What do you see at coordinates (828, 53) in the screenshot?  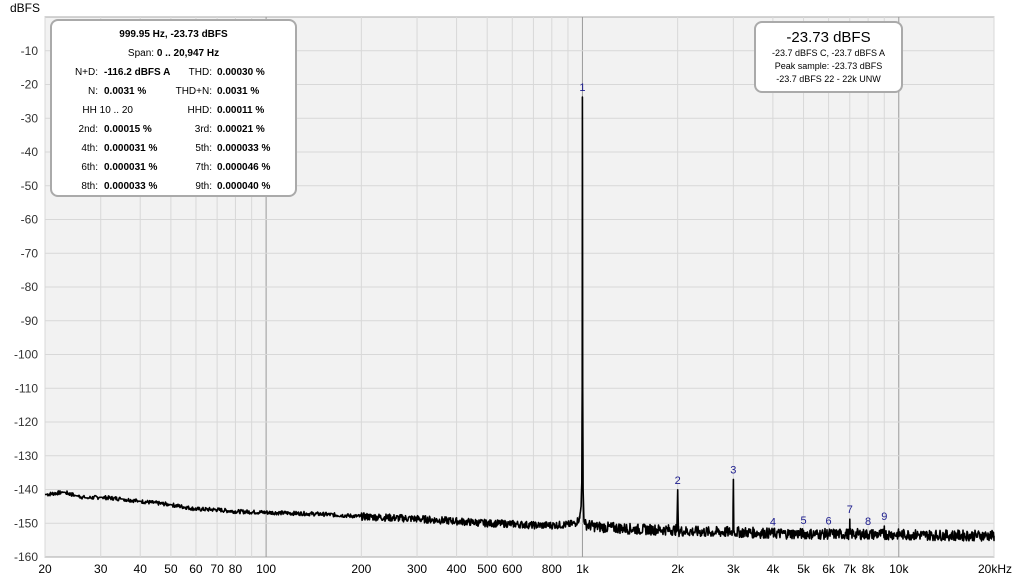 I see `peak-weighted-levels: -23.7 dBFS C, -23.7 dBFS A` at bounding box center [828, 53].